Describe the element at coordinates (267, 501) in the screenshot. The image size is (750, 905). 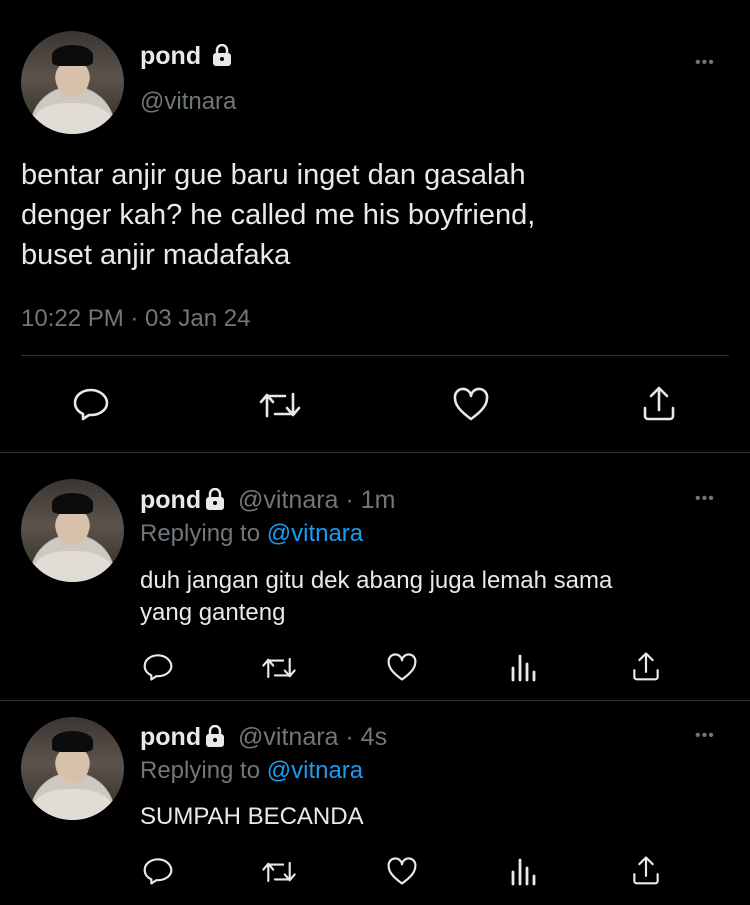
I see `reply-header: pond @vitnara · 1m` at that location.